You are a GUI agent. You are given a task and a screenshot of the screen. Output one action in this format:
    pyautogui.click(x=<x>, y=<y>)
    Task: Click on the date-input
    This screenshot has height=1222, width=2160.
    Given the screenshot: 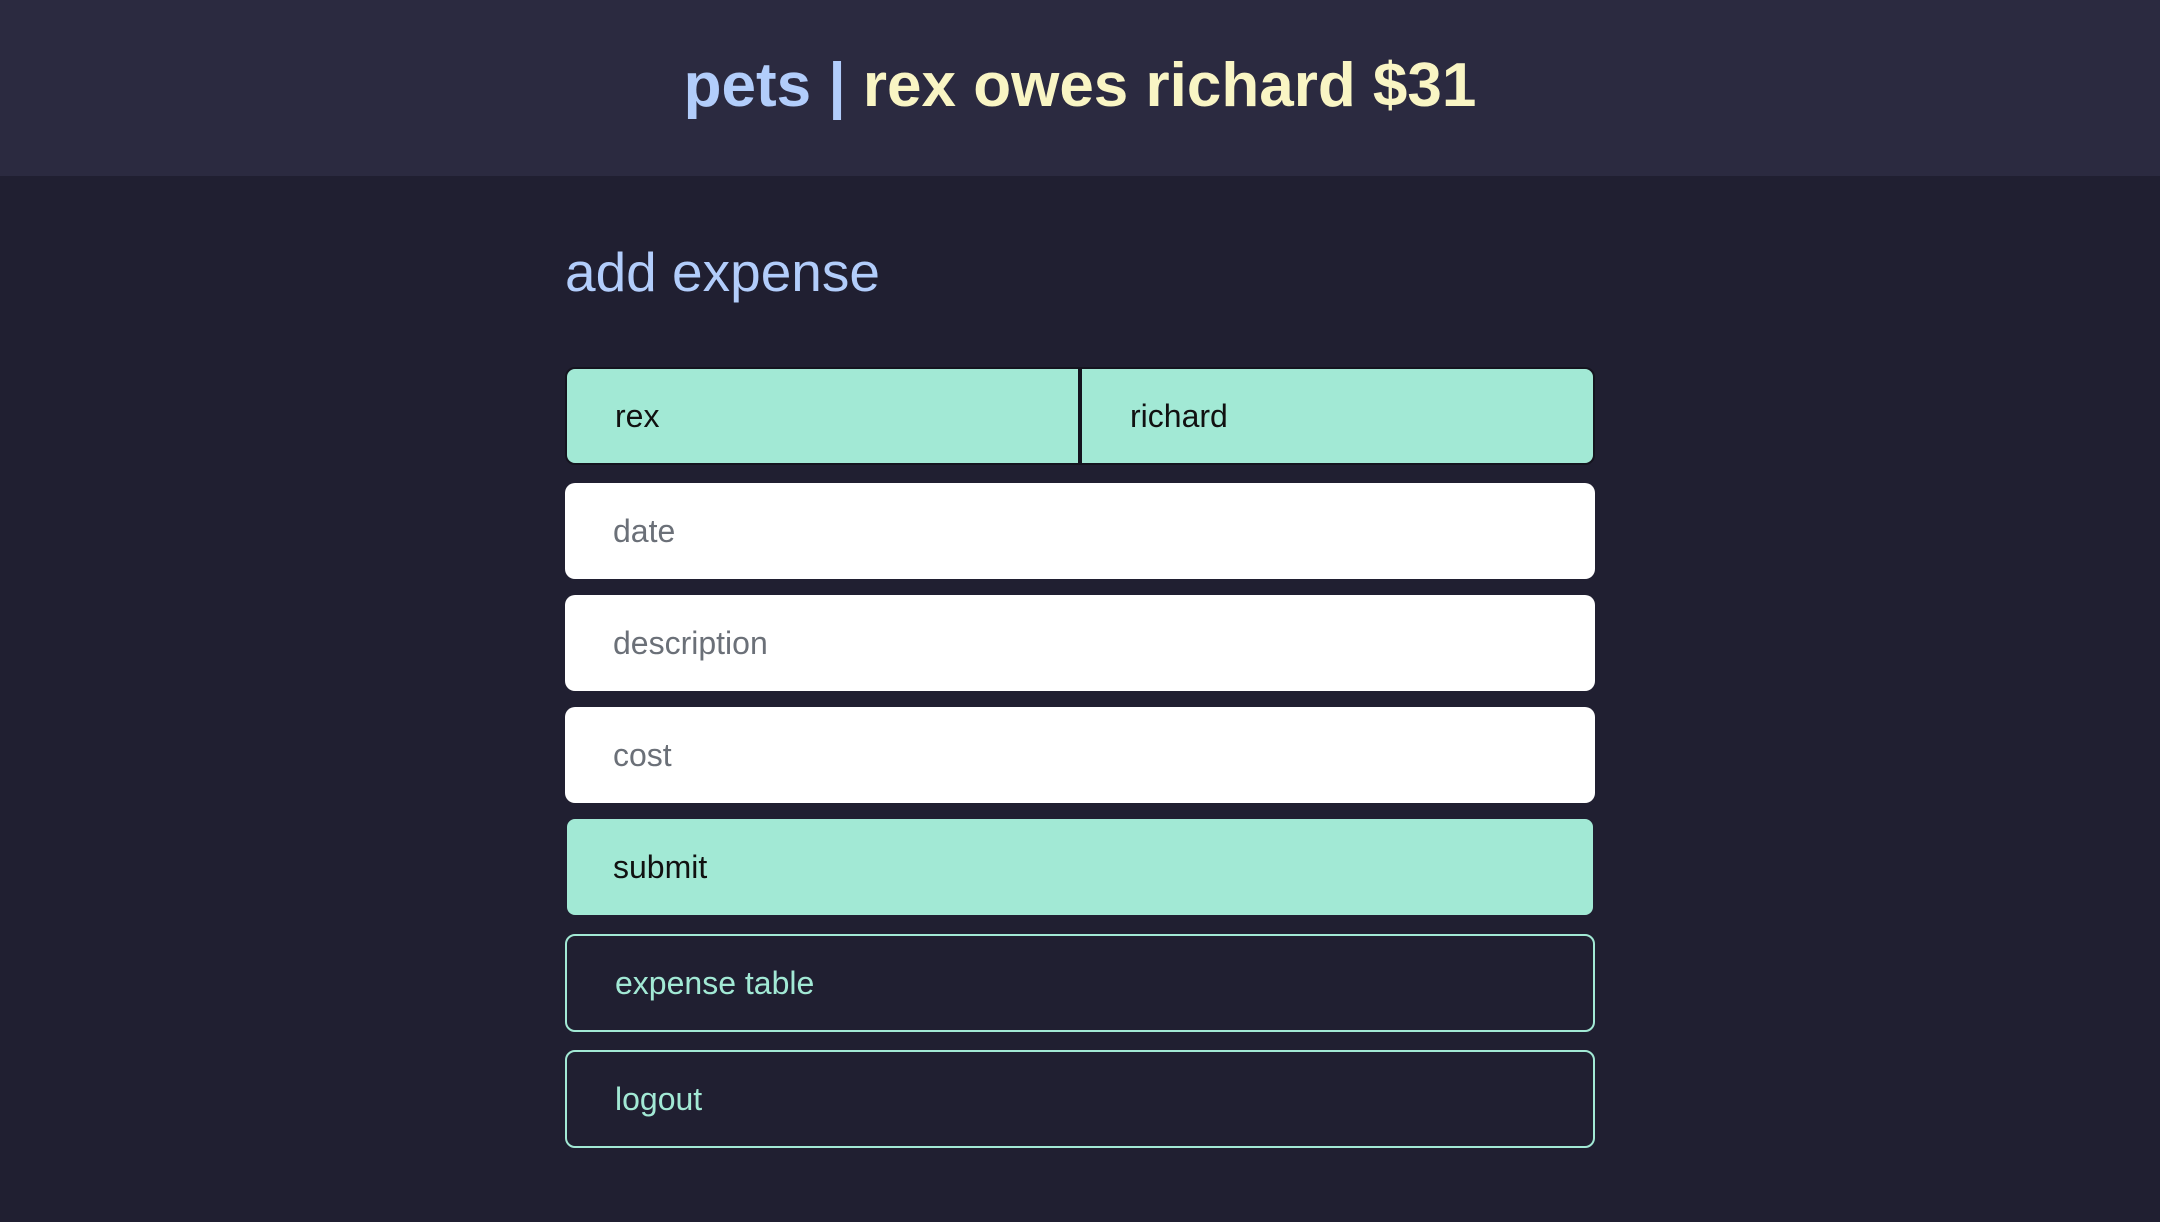 What is the action you would take?
    pyautogui.click(x=1080, y=531)
    